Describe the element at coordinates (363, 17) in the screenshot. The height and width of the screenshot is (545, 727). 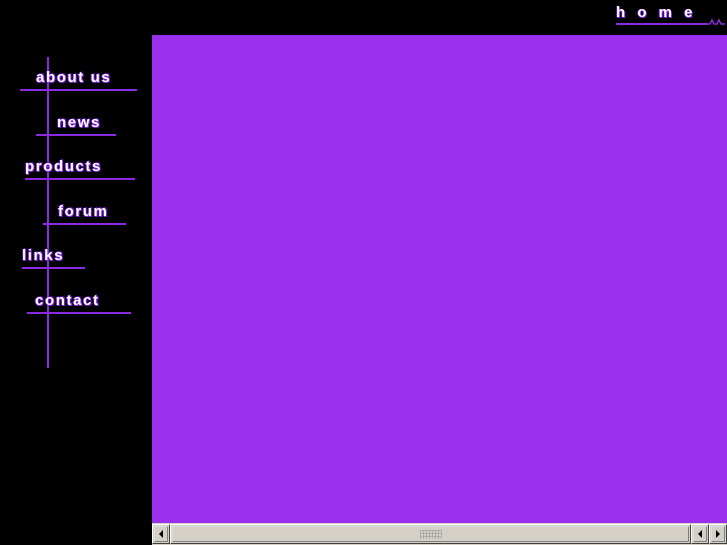
I see `top-bar: h o m e` at that location.